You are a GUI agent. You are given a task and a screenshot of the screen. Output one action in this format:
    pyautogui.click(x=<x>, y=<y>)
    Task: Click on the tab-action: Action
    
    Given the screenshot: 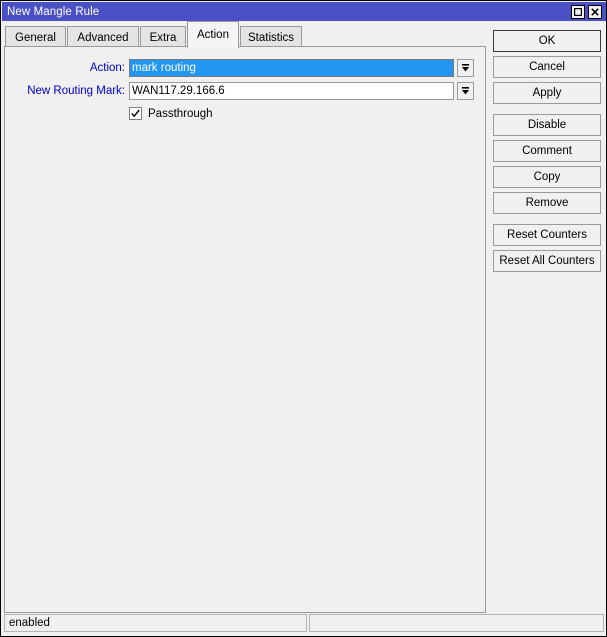 What is the action you would take?
    pyautogui.click(x=213, y=34)
    